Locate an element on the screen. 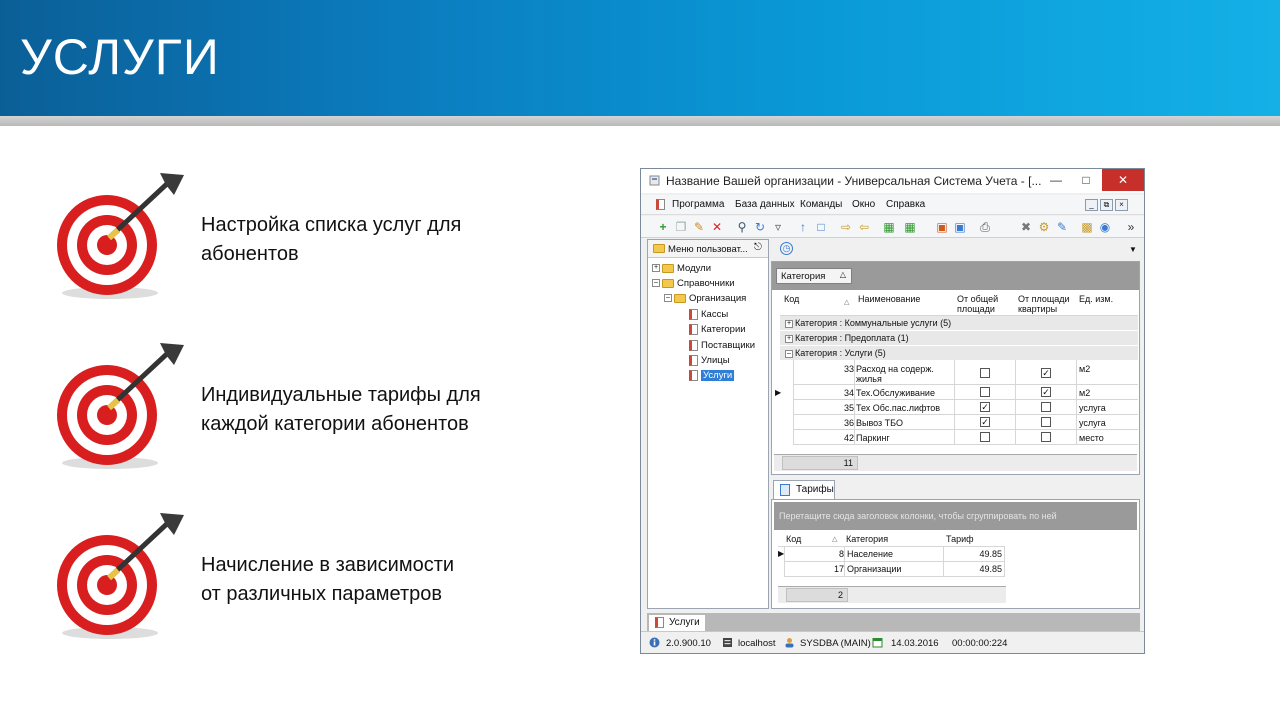  row-count: 2 is located at coordinates (817, 595).